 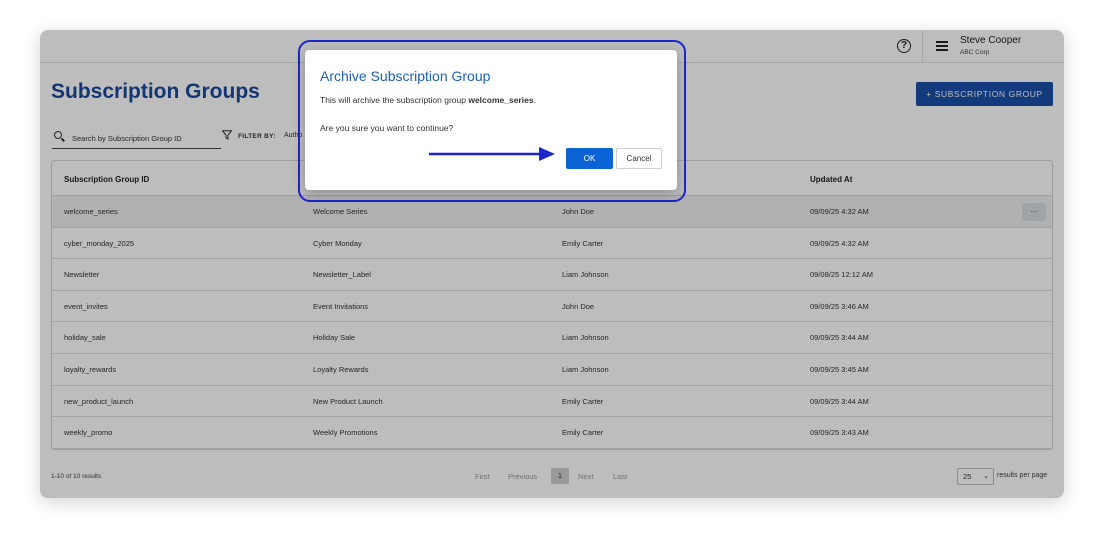 I want to click on arrow-right-icon, so click(x=492, y=154).